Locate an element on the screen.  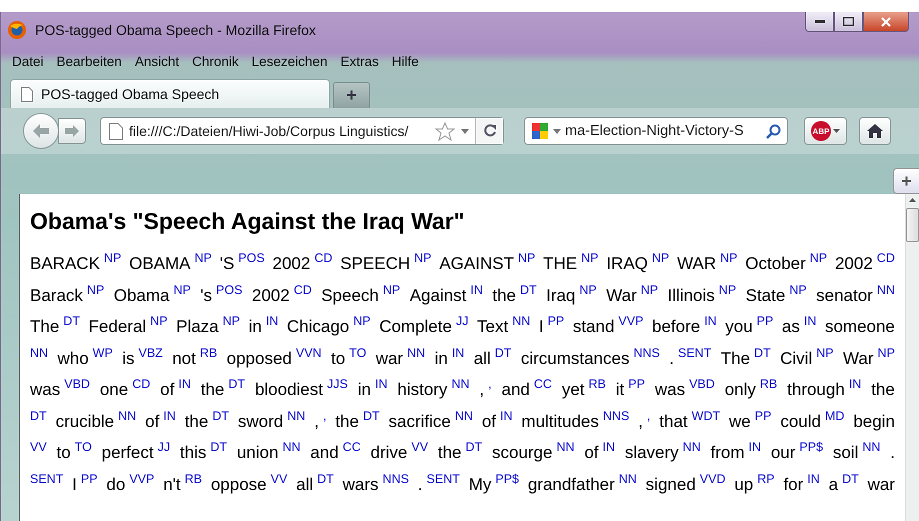
word: Illinois is located at coordinates (691, 295).